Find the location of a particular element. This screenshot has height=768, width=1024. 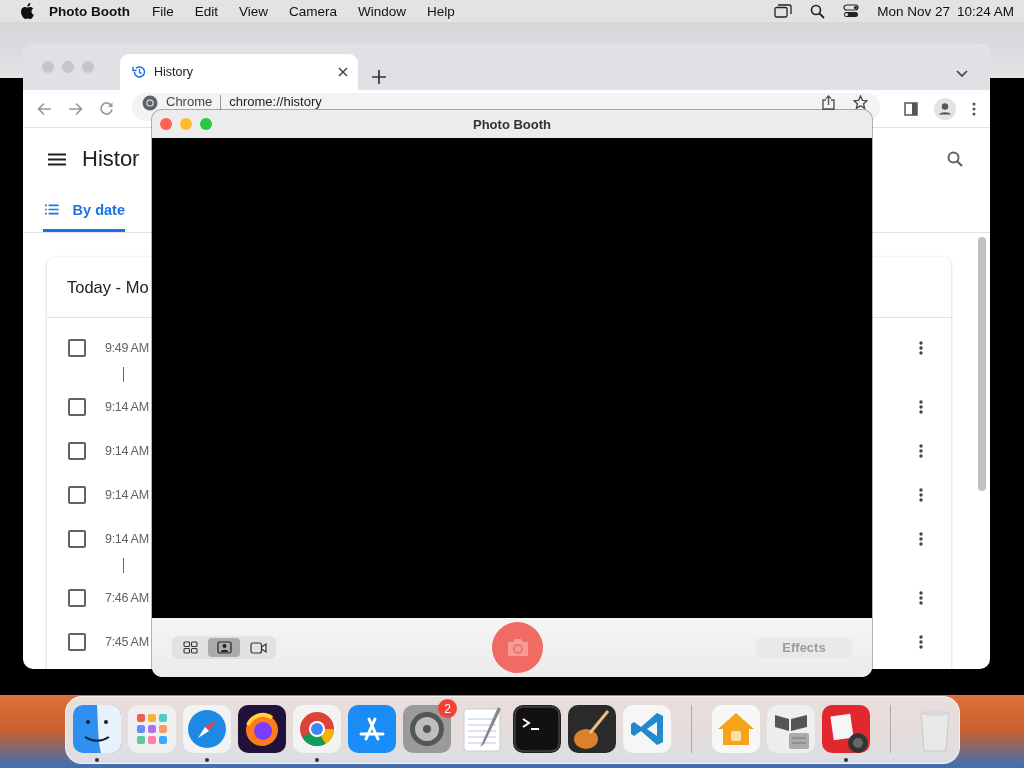

windows-icon is located at coordinates (783, 11).